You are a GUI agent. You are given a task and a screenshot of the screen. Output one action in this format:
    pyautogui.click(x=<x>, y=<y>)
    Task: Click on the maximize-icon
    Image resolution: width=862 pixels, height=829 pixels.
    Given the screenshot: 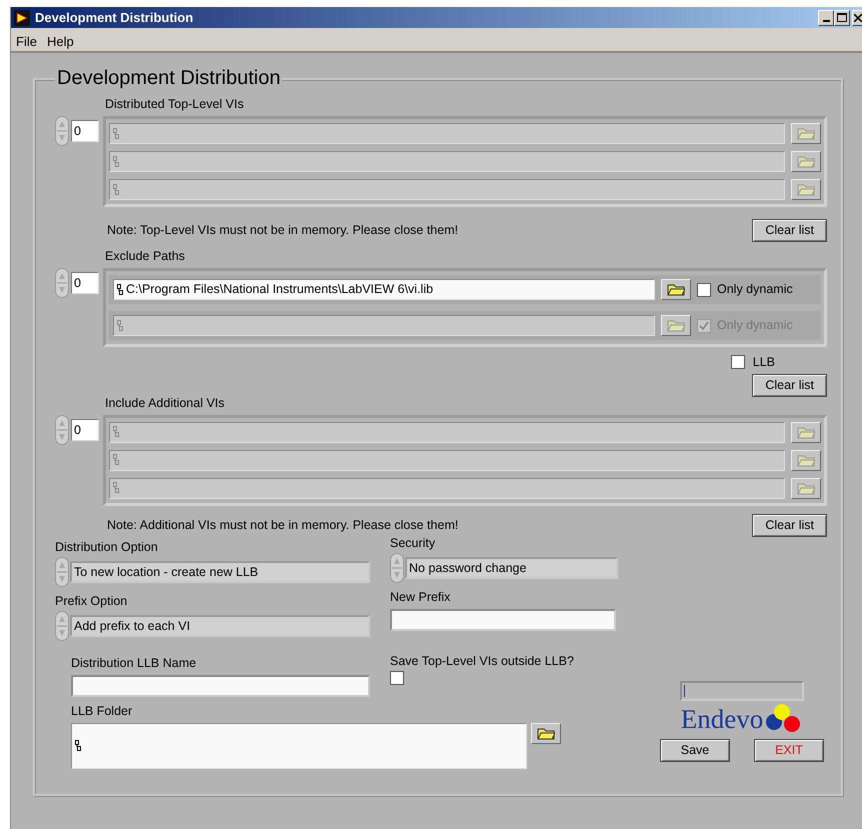 What is the action you would take?
    pyautogui.click(x=842, y=17)
    